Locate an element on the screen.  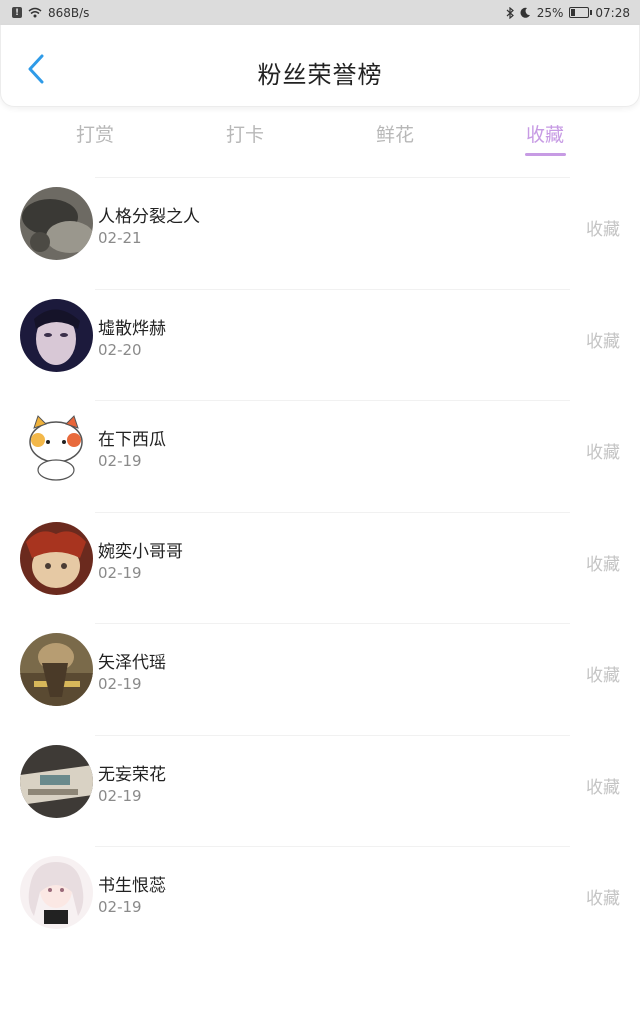
list-item: 人格分裂之人 02-21 收藏 is located at coordinates (320, 233).